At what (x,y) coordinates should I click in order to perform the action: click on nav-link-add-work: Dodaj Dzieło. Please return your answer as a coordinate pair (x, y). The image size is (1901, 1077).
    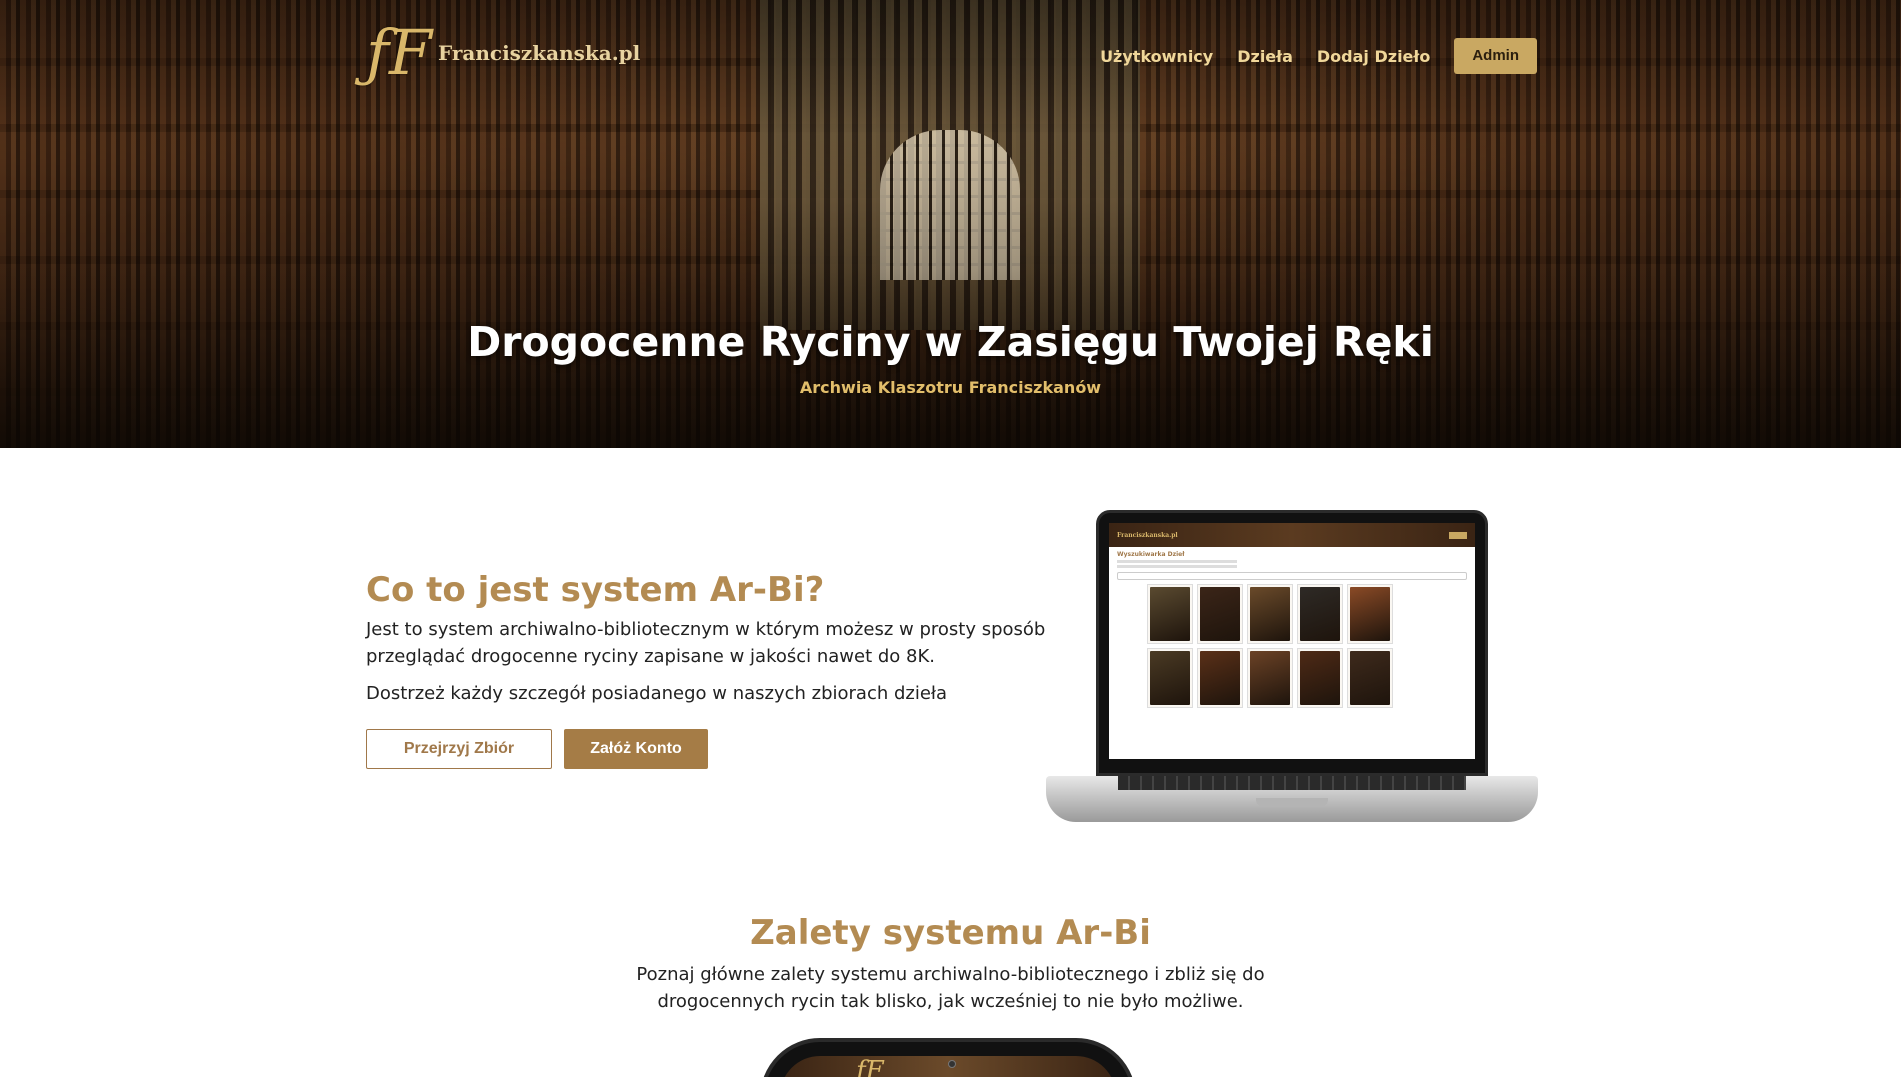
    Looking at the image, I should click on (1373, 56).